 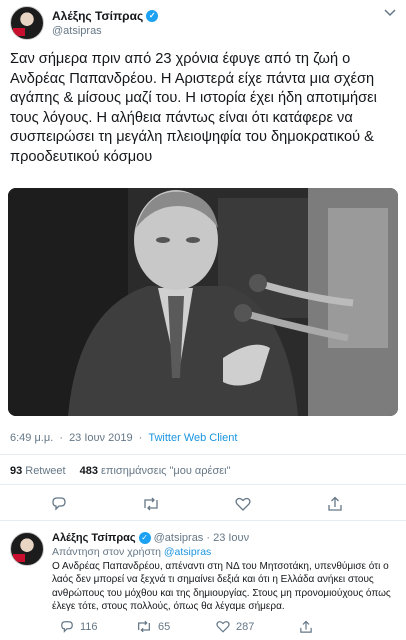 I want to click on tweet-actions, so click(x=203, y=504).